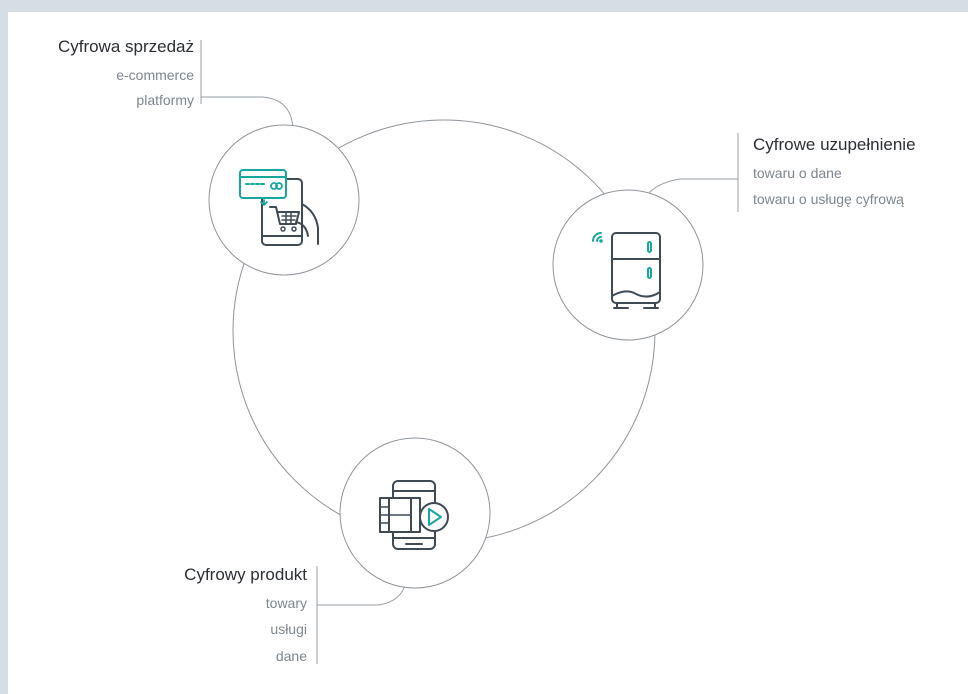 This screenshot has width=968, height=694. What do you see at coordinates (291, 656) in the screenshot?
I see `node-subtitle: dane` at bounding box center [291, 656].